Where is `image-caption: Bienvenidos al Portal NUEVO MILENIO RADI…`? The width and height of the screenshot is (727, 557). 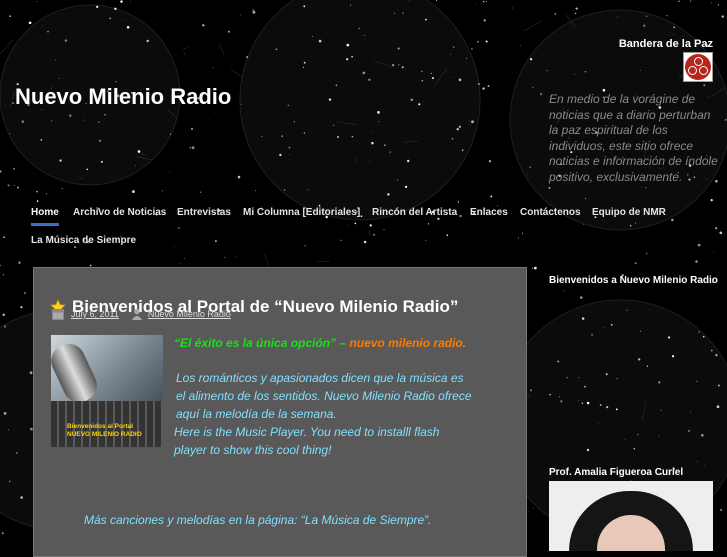 image-caption: Bienvenidos al Portal NUEVO MILENIO RADI… is located at coordinates (104, 431).